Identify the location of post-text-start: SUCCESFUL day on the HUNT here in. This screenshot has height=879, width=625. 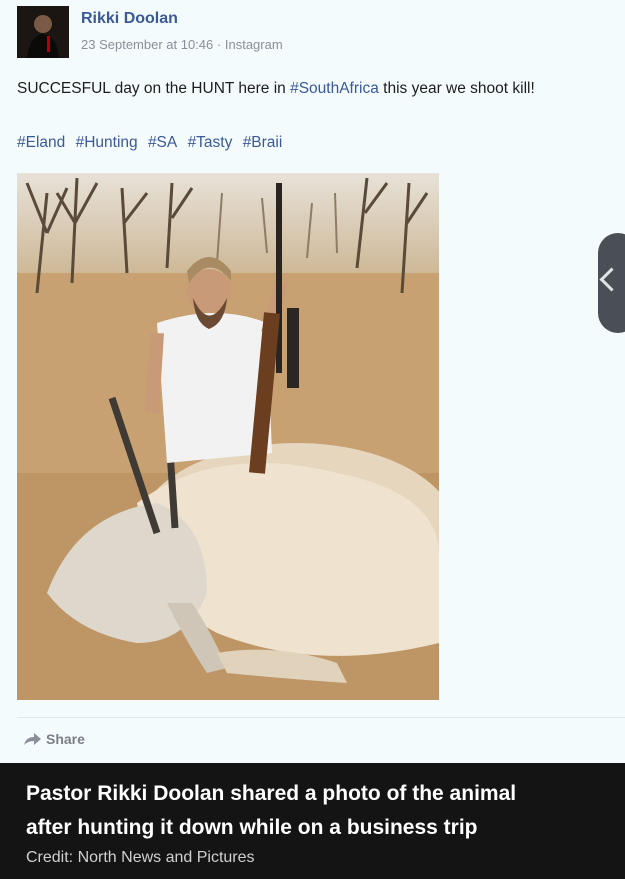
(154, 88).